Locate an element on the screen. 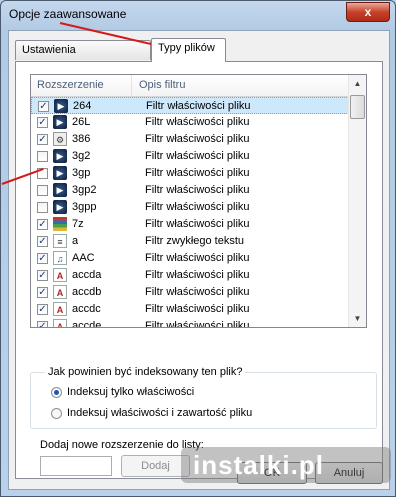 The height and width of the screenshot is (497, 396). radio-index-properties-only is located at coordinates (56, 392).